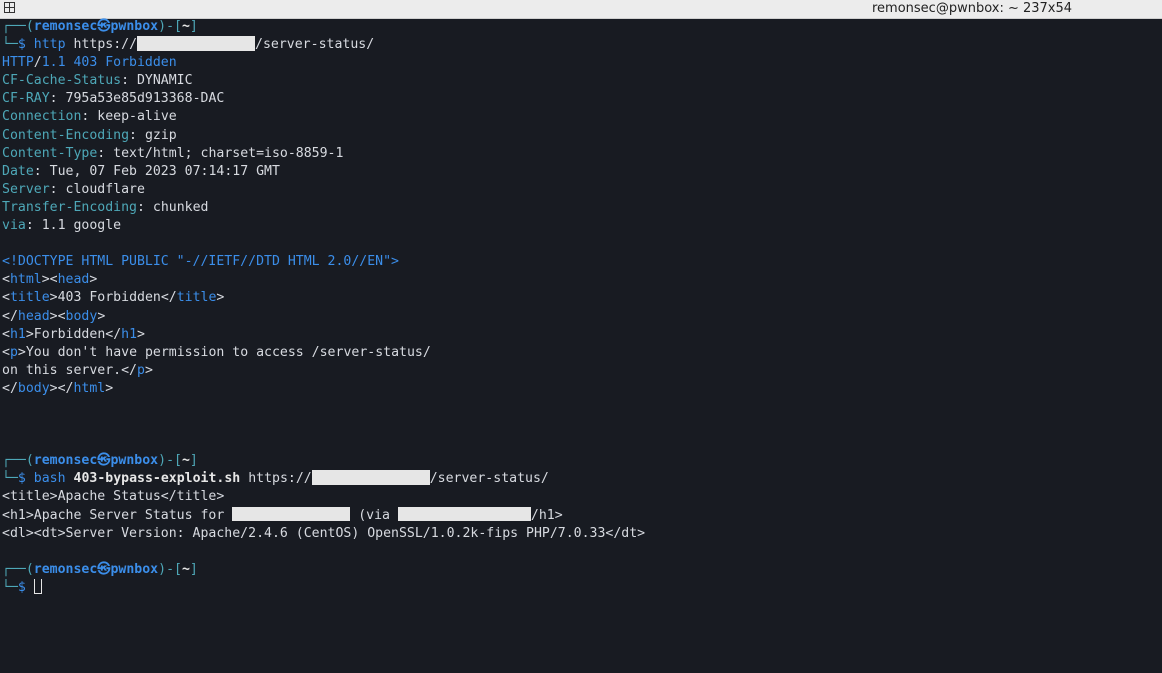 The width and height of the screenshot is (1162, 673). What do you see at coordinates (113, 497) in the screenshot?
I see `output-line: <title>Apache Status</title>` at bounding box center [113, 497].